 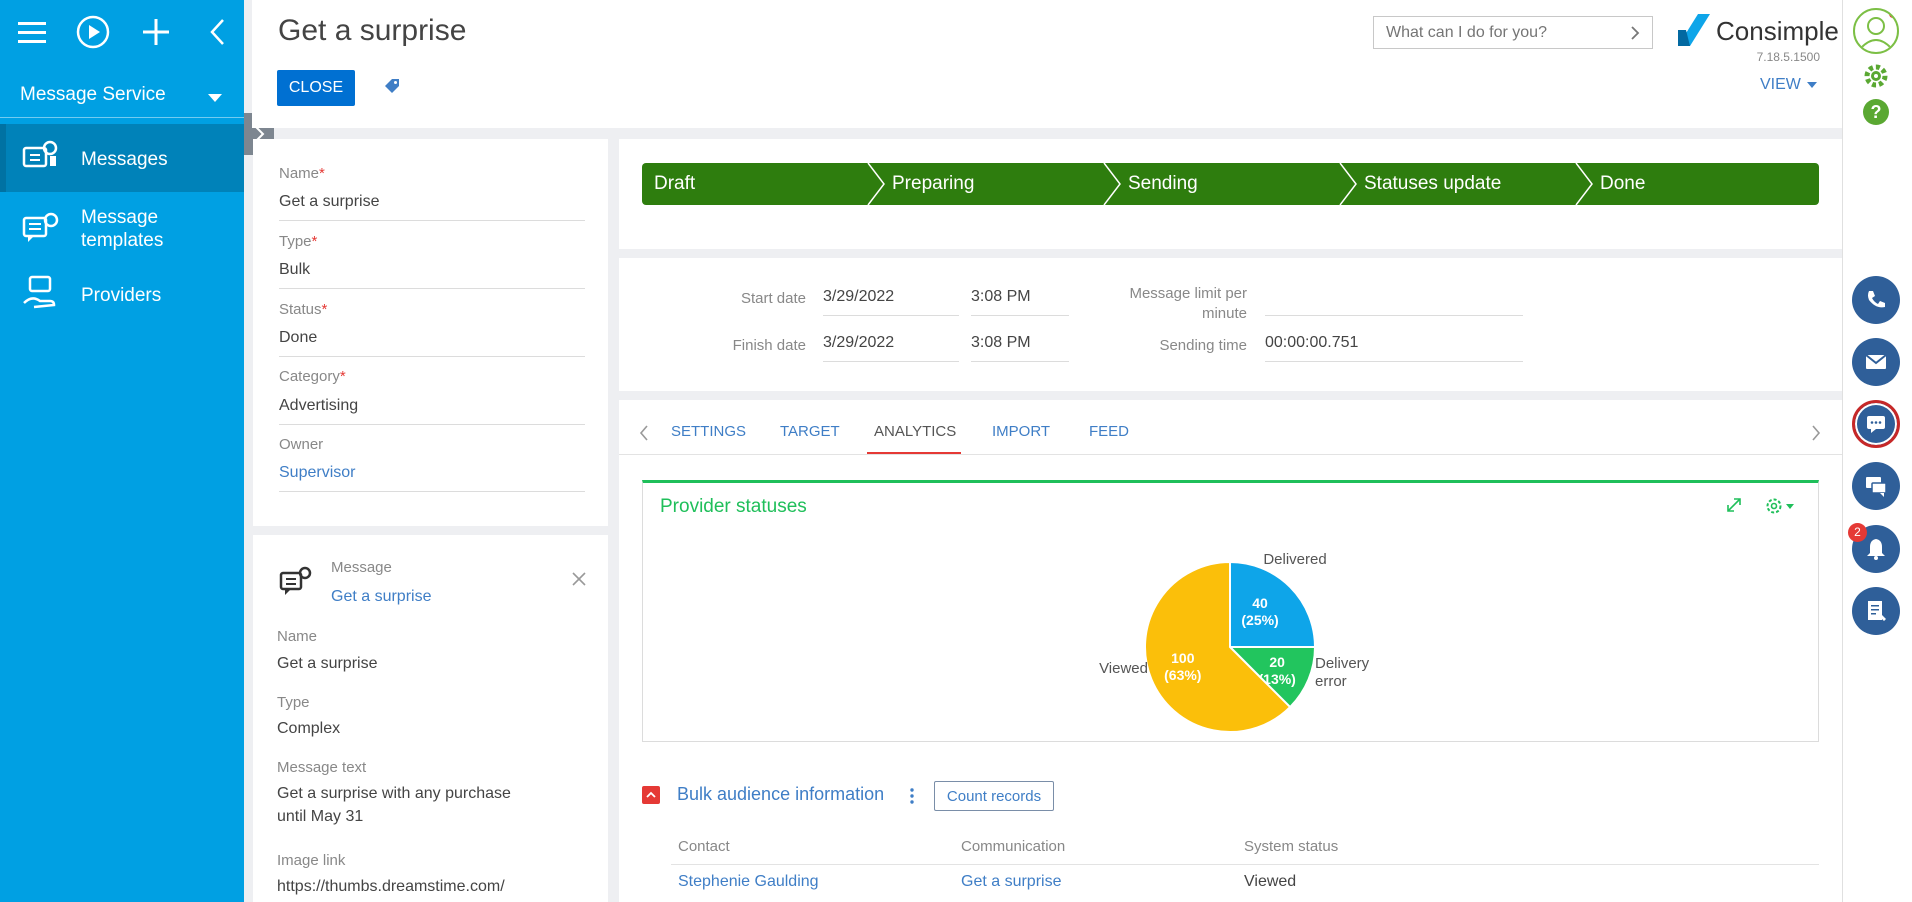 I want to click on type-field: Bulk, so click(x=432, y=275).